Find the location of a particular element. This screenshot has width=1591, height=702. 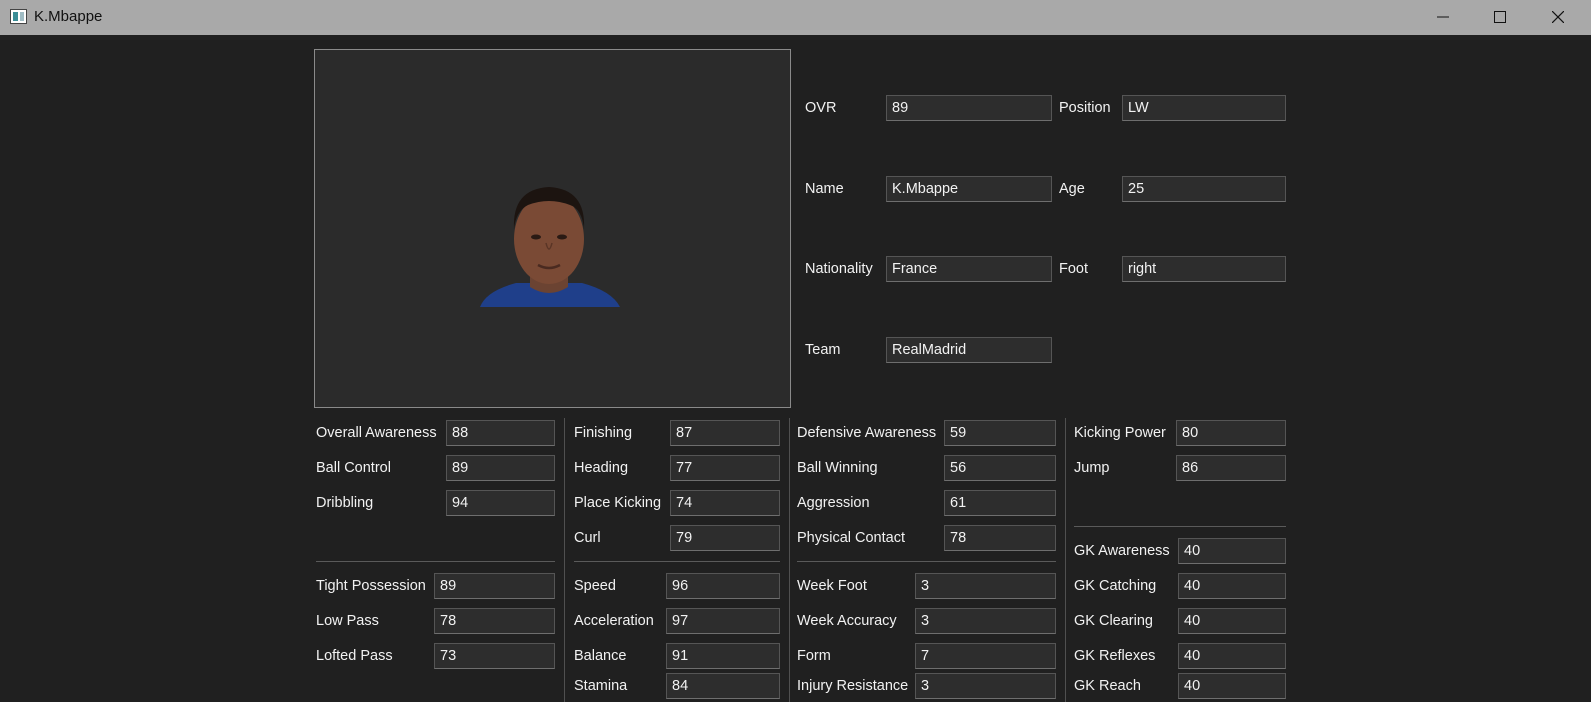

acceleration-field: 97 is located at coordinates (723, 621).